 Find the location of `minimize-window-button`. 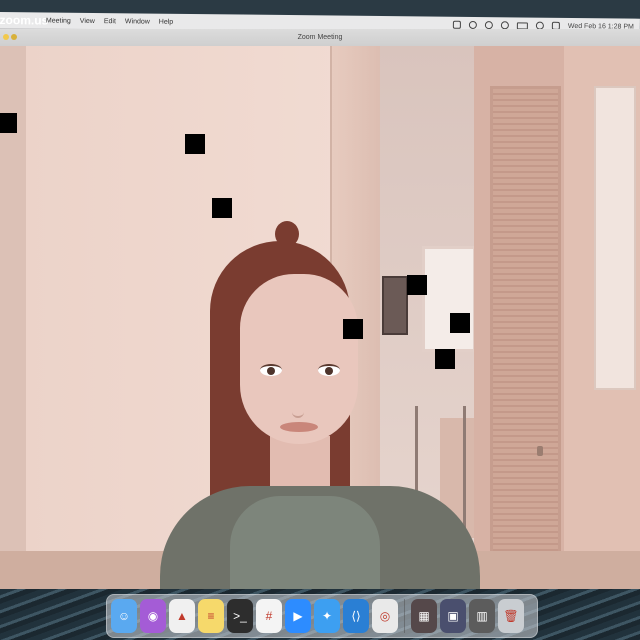

minimize-window-button is located at coordinates (14, 37).